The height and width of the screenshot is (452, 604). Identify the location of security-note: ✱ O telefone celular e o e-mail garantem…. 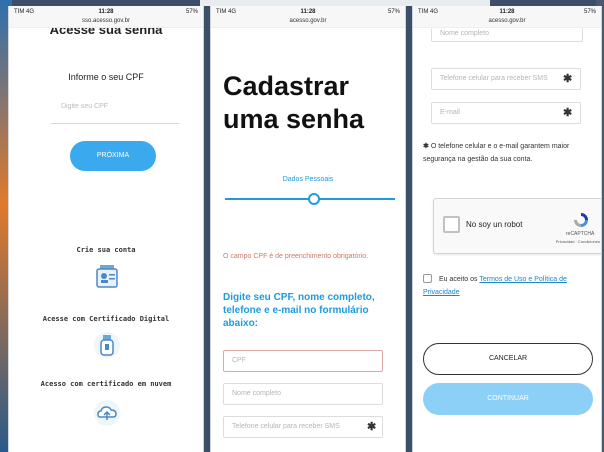
(508, 153).